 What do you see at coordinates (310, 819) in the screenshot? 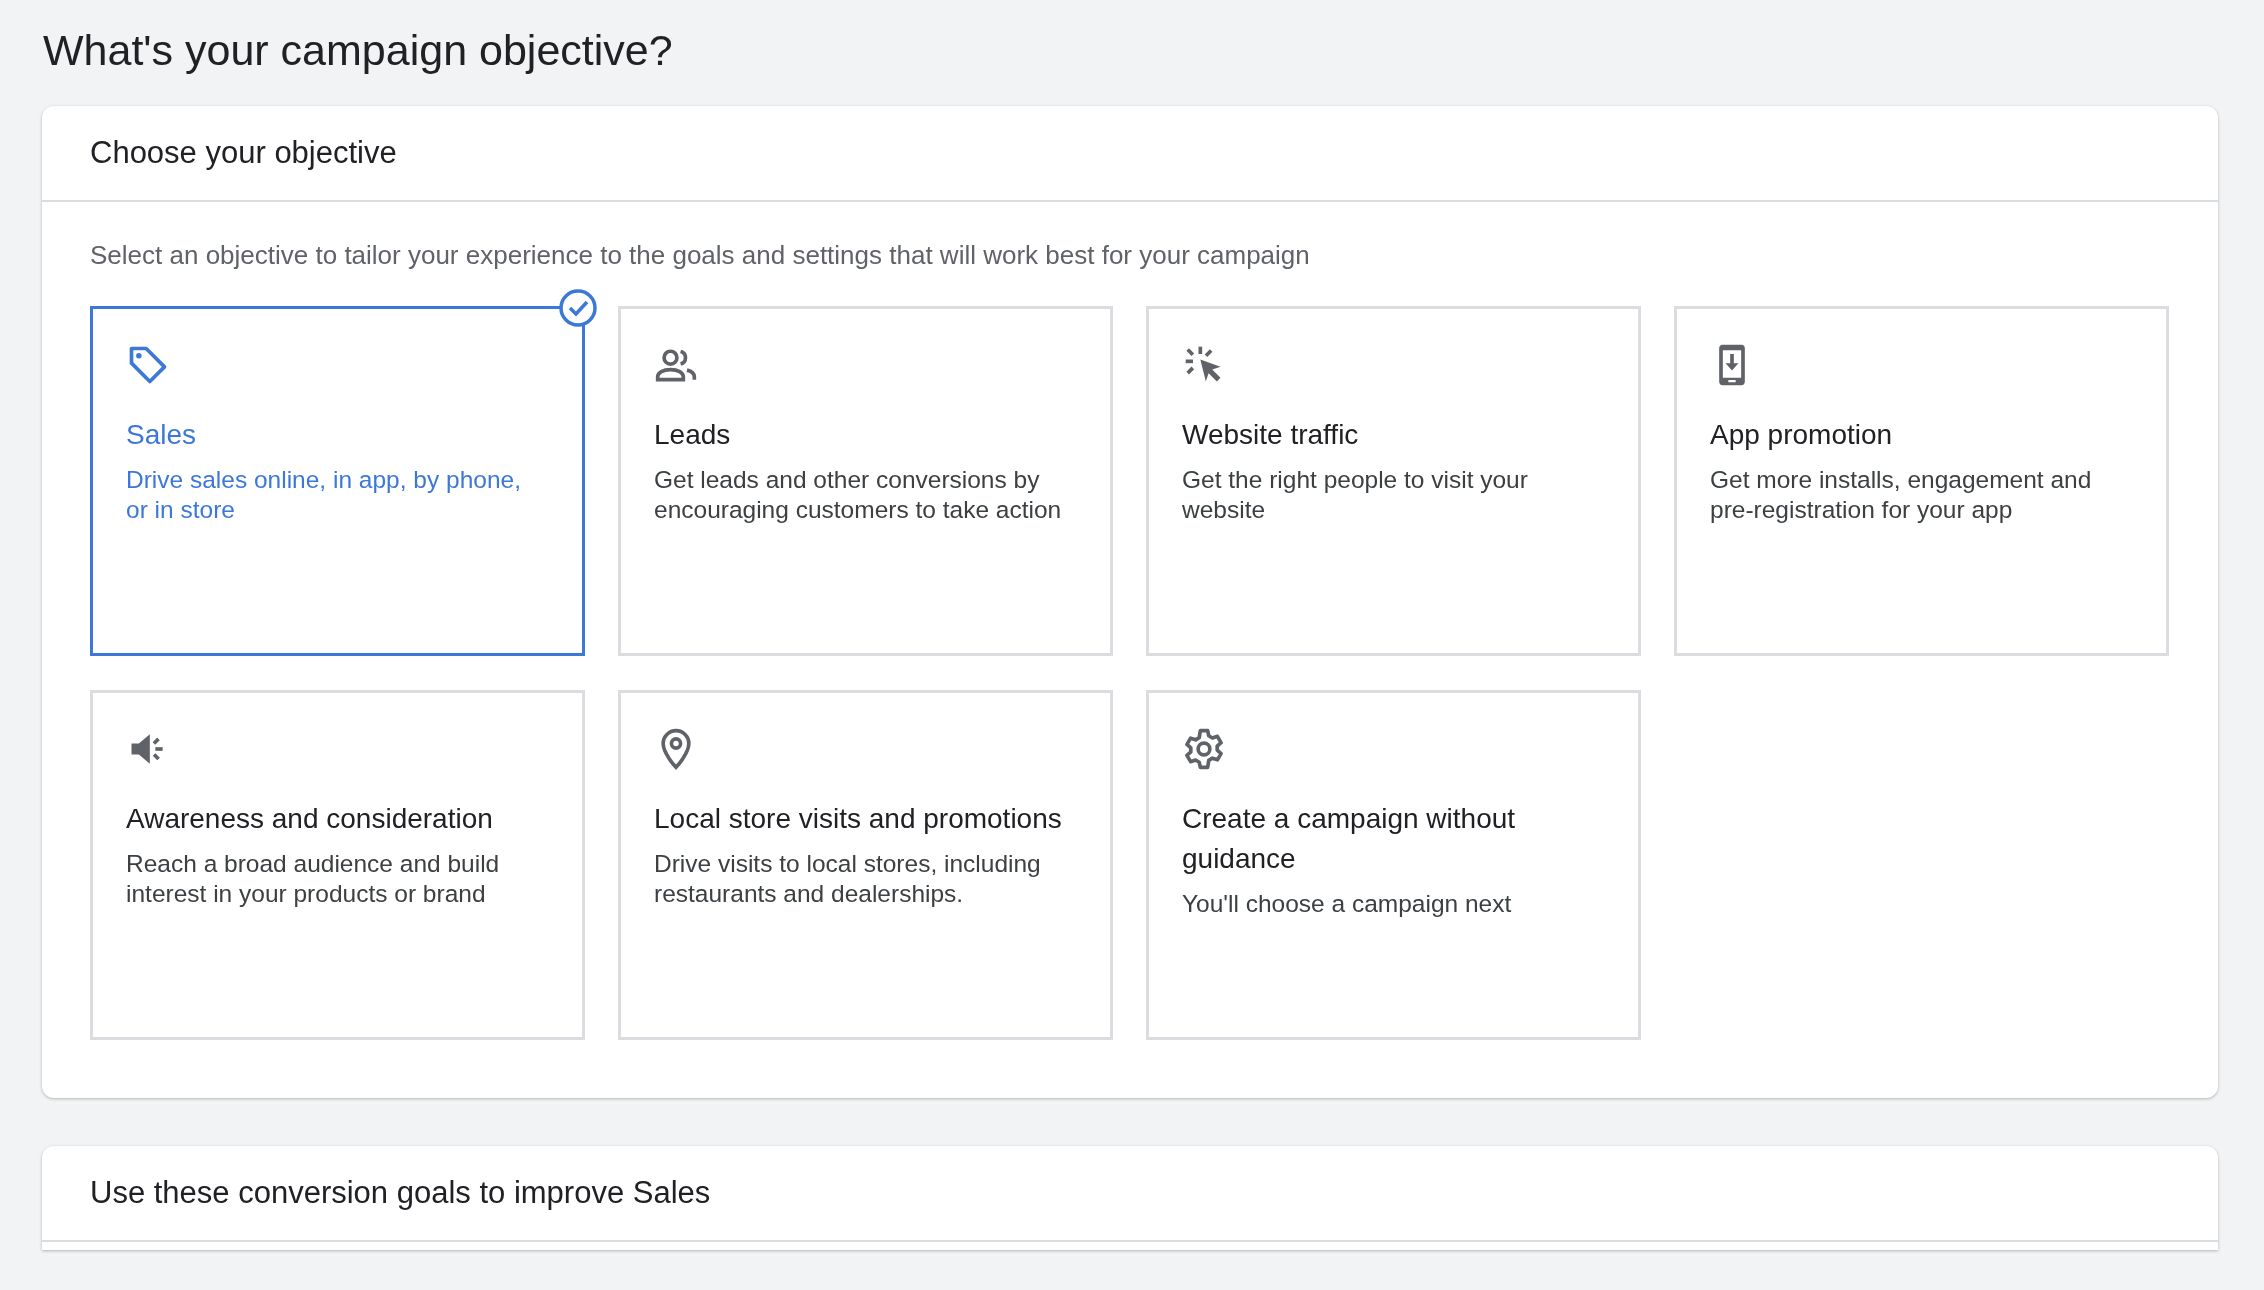
I see `objective-title: Awareness and consideration` at bounding box center [310, 819].